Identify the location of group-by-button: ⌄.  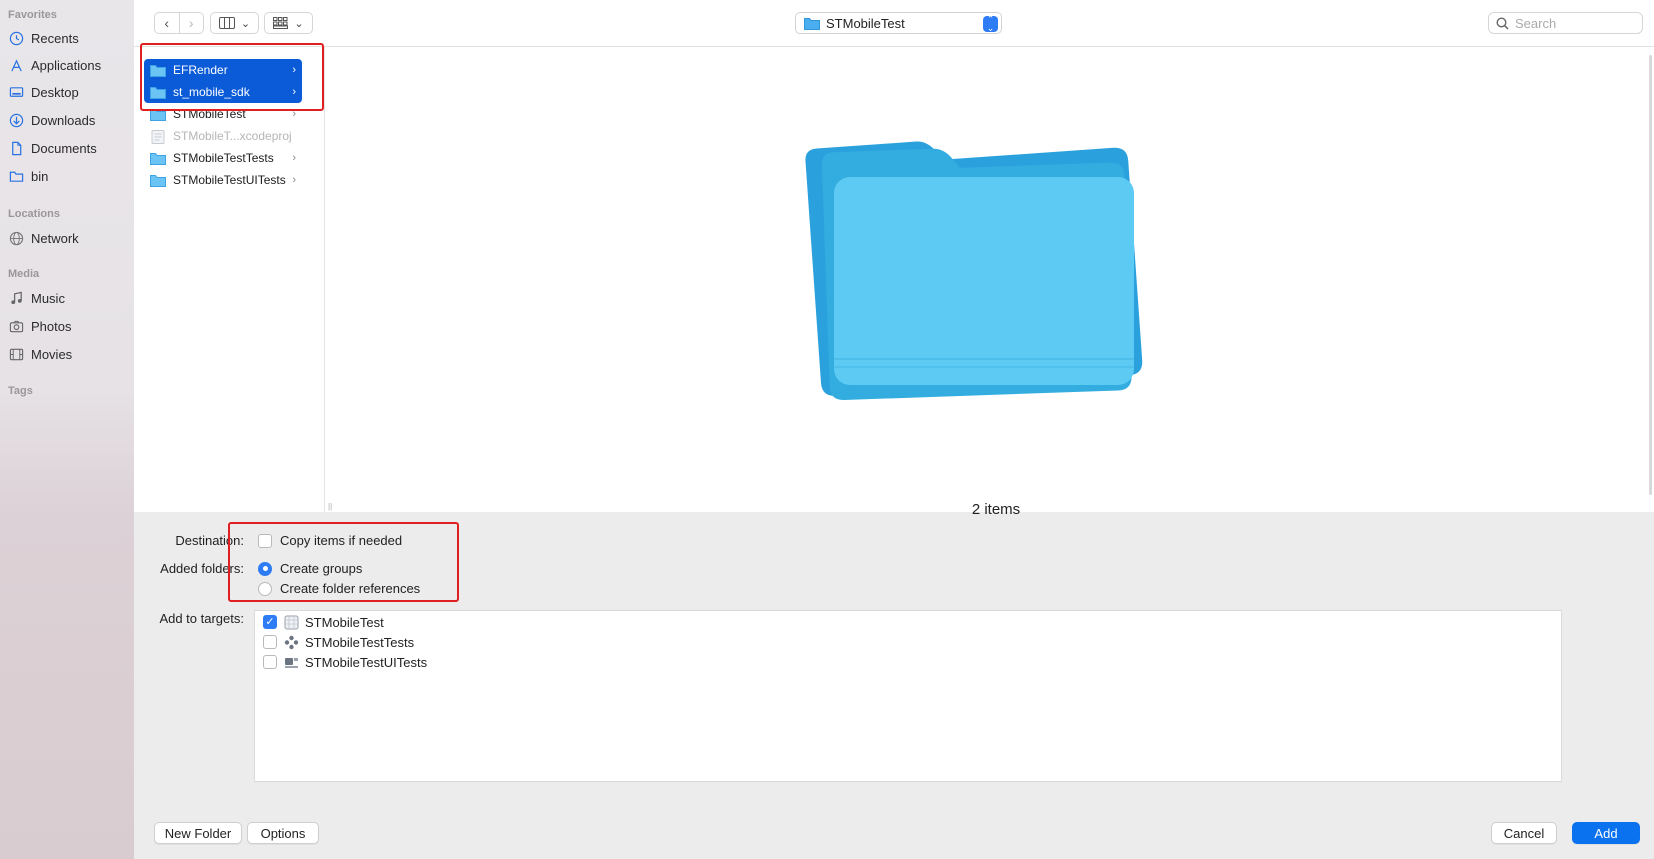
(288, 23).